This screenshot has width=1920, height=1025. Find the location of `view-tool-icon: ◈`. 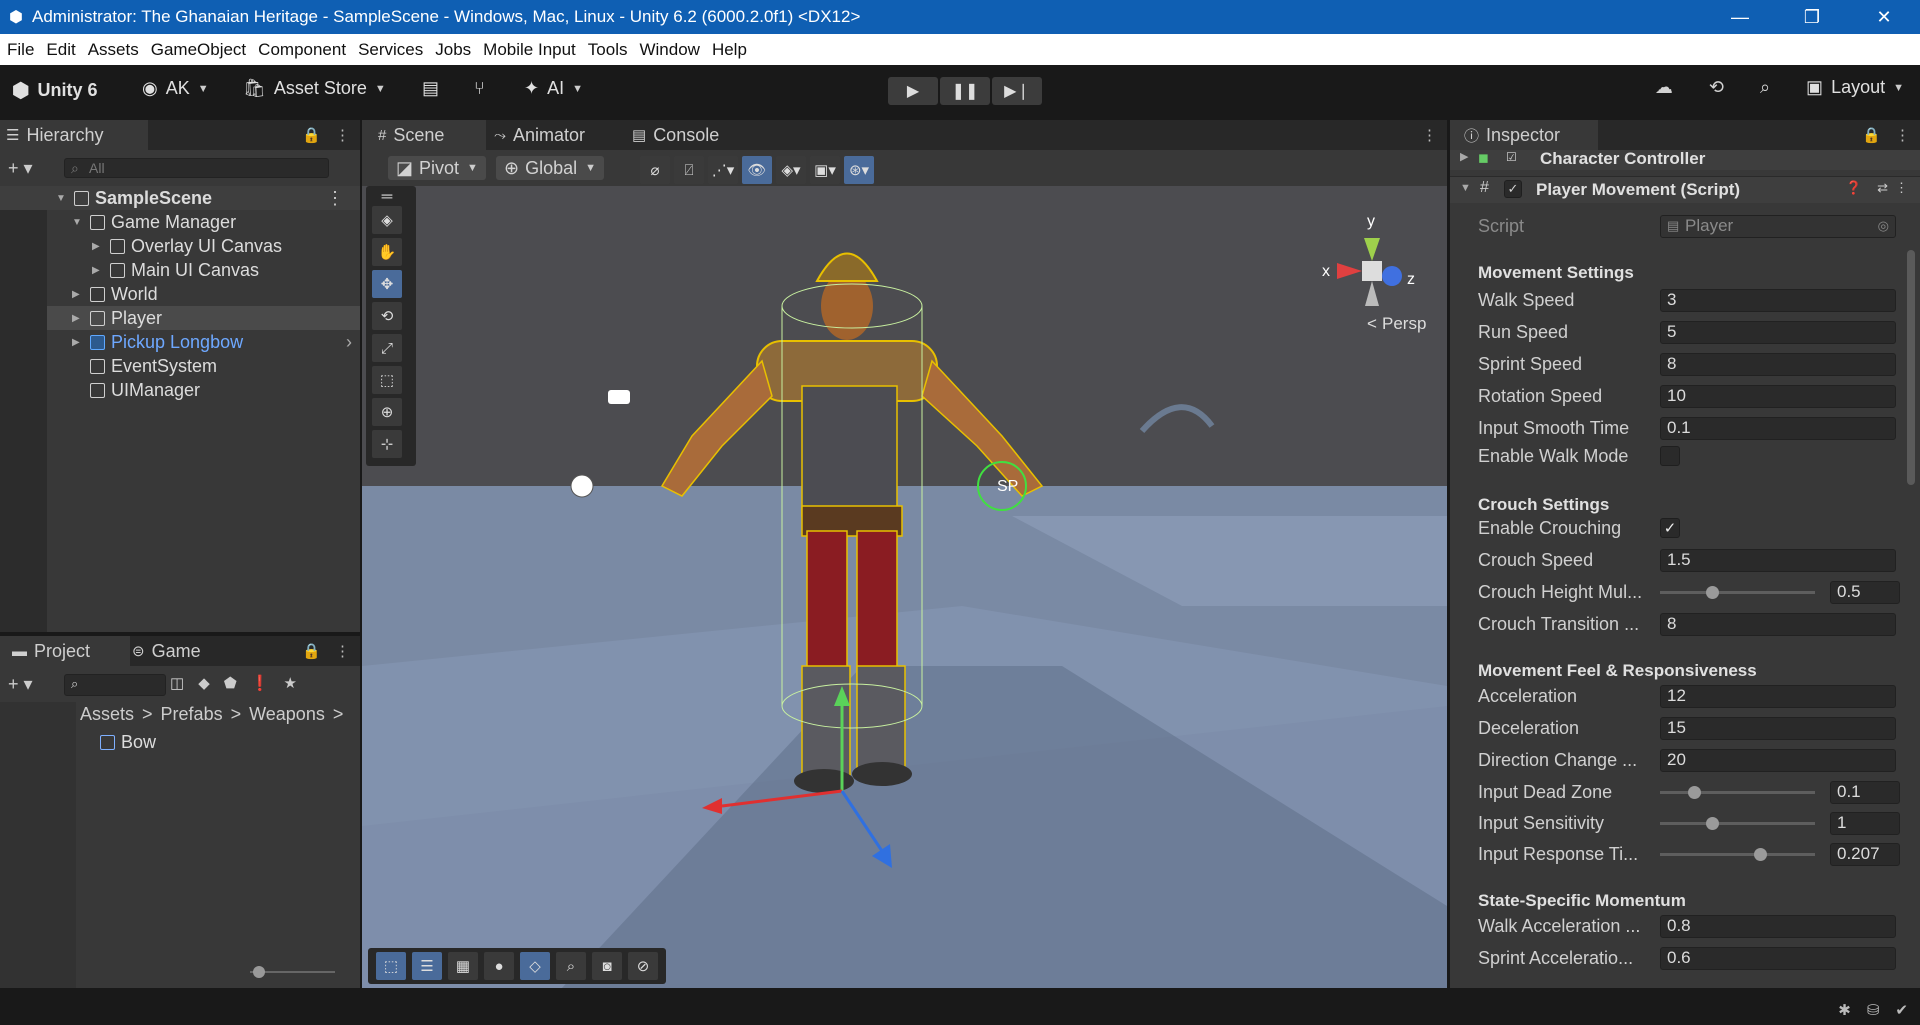

view-tool-icon: ◈ is located at coordinates (387, 220).